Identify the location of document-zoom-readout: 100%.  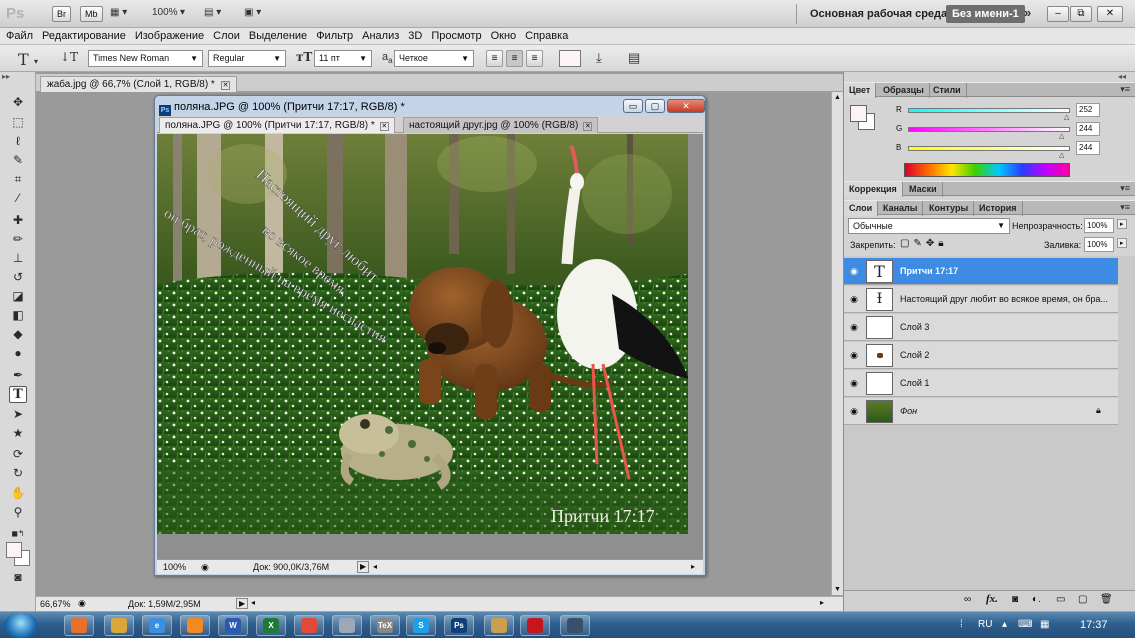
(174, 567).